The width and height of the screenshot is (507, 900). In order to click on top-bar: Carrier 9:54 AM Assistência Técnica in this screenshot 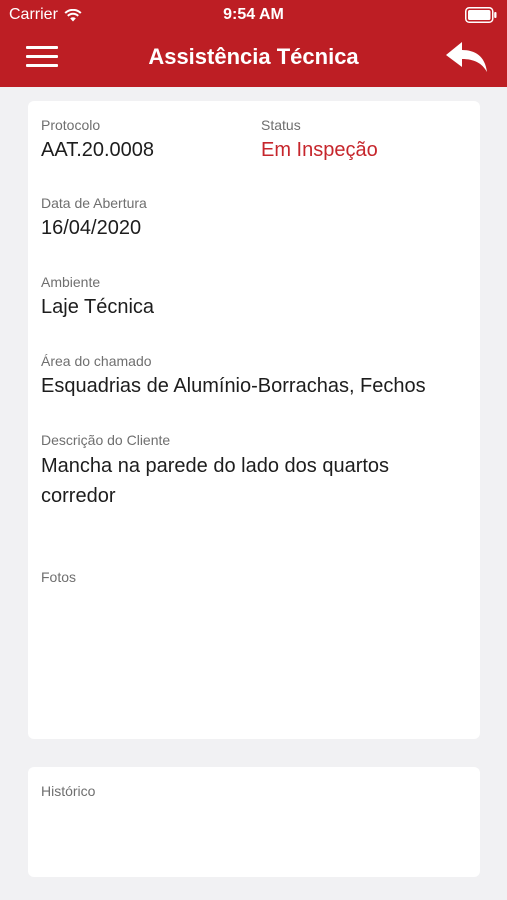, I will do `click(253, 43)`.